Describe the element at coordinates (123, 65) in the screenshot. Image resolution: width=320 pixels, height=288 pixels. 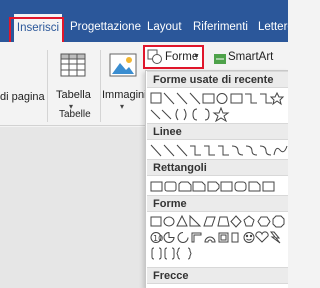
I see `picture-icon` at that location.